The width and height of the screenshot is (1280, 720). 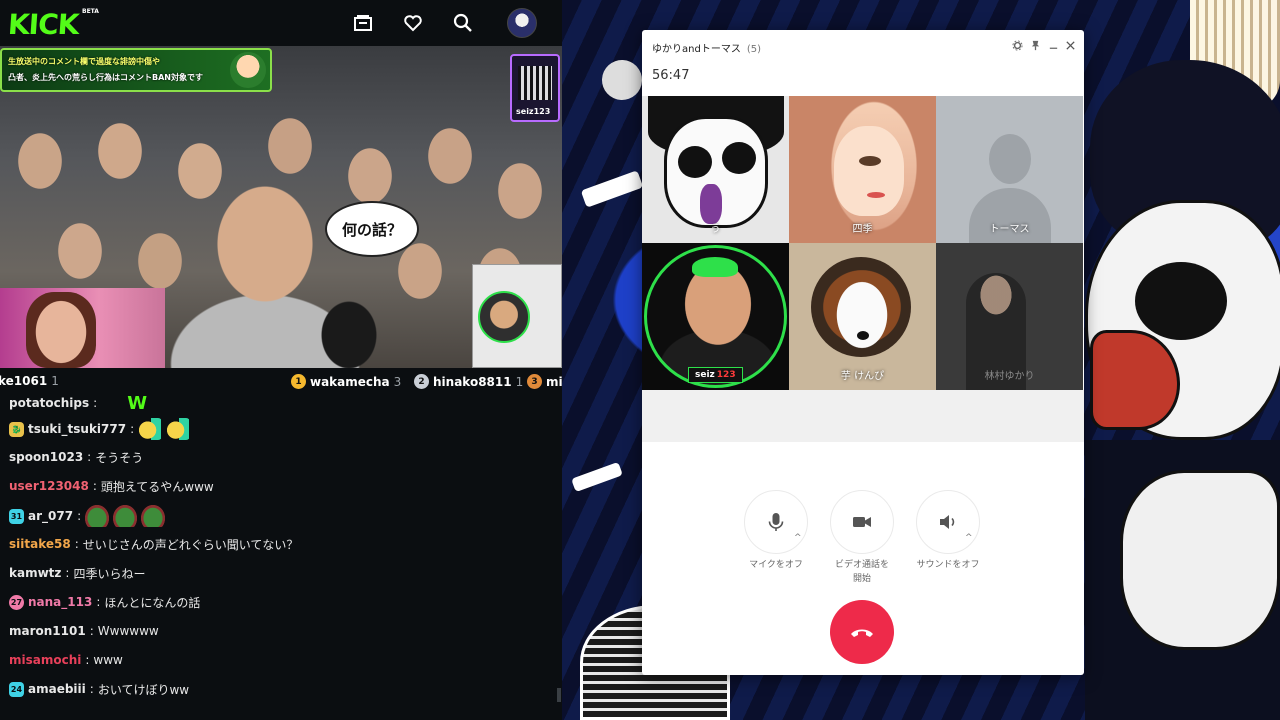 What do you see at coordinates (77, 429) in the screenshot?
I see `chat-username: tsuki_tsuki777` at bounding box center [77, 429].